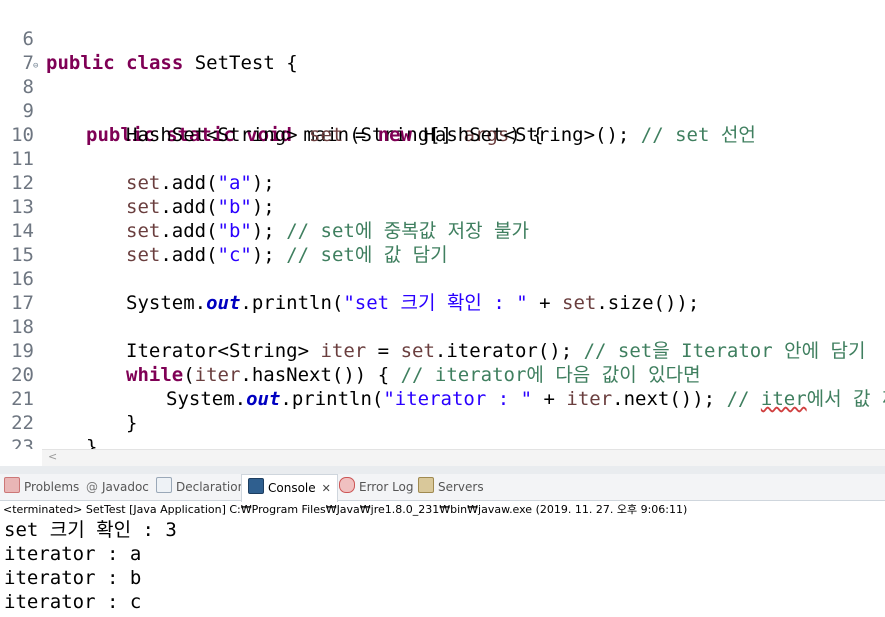  I want to click on tab-javadoc: @ Javadoc, so click(117, 487).